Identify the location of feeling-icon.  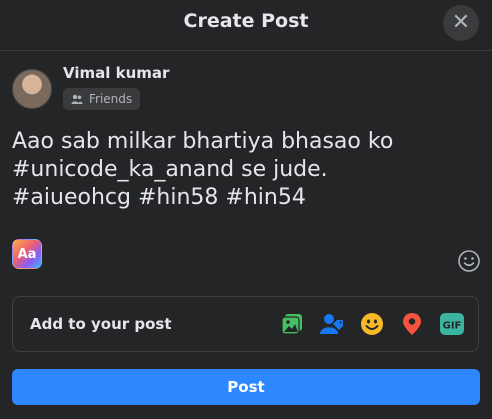
(372, 324).